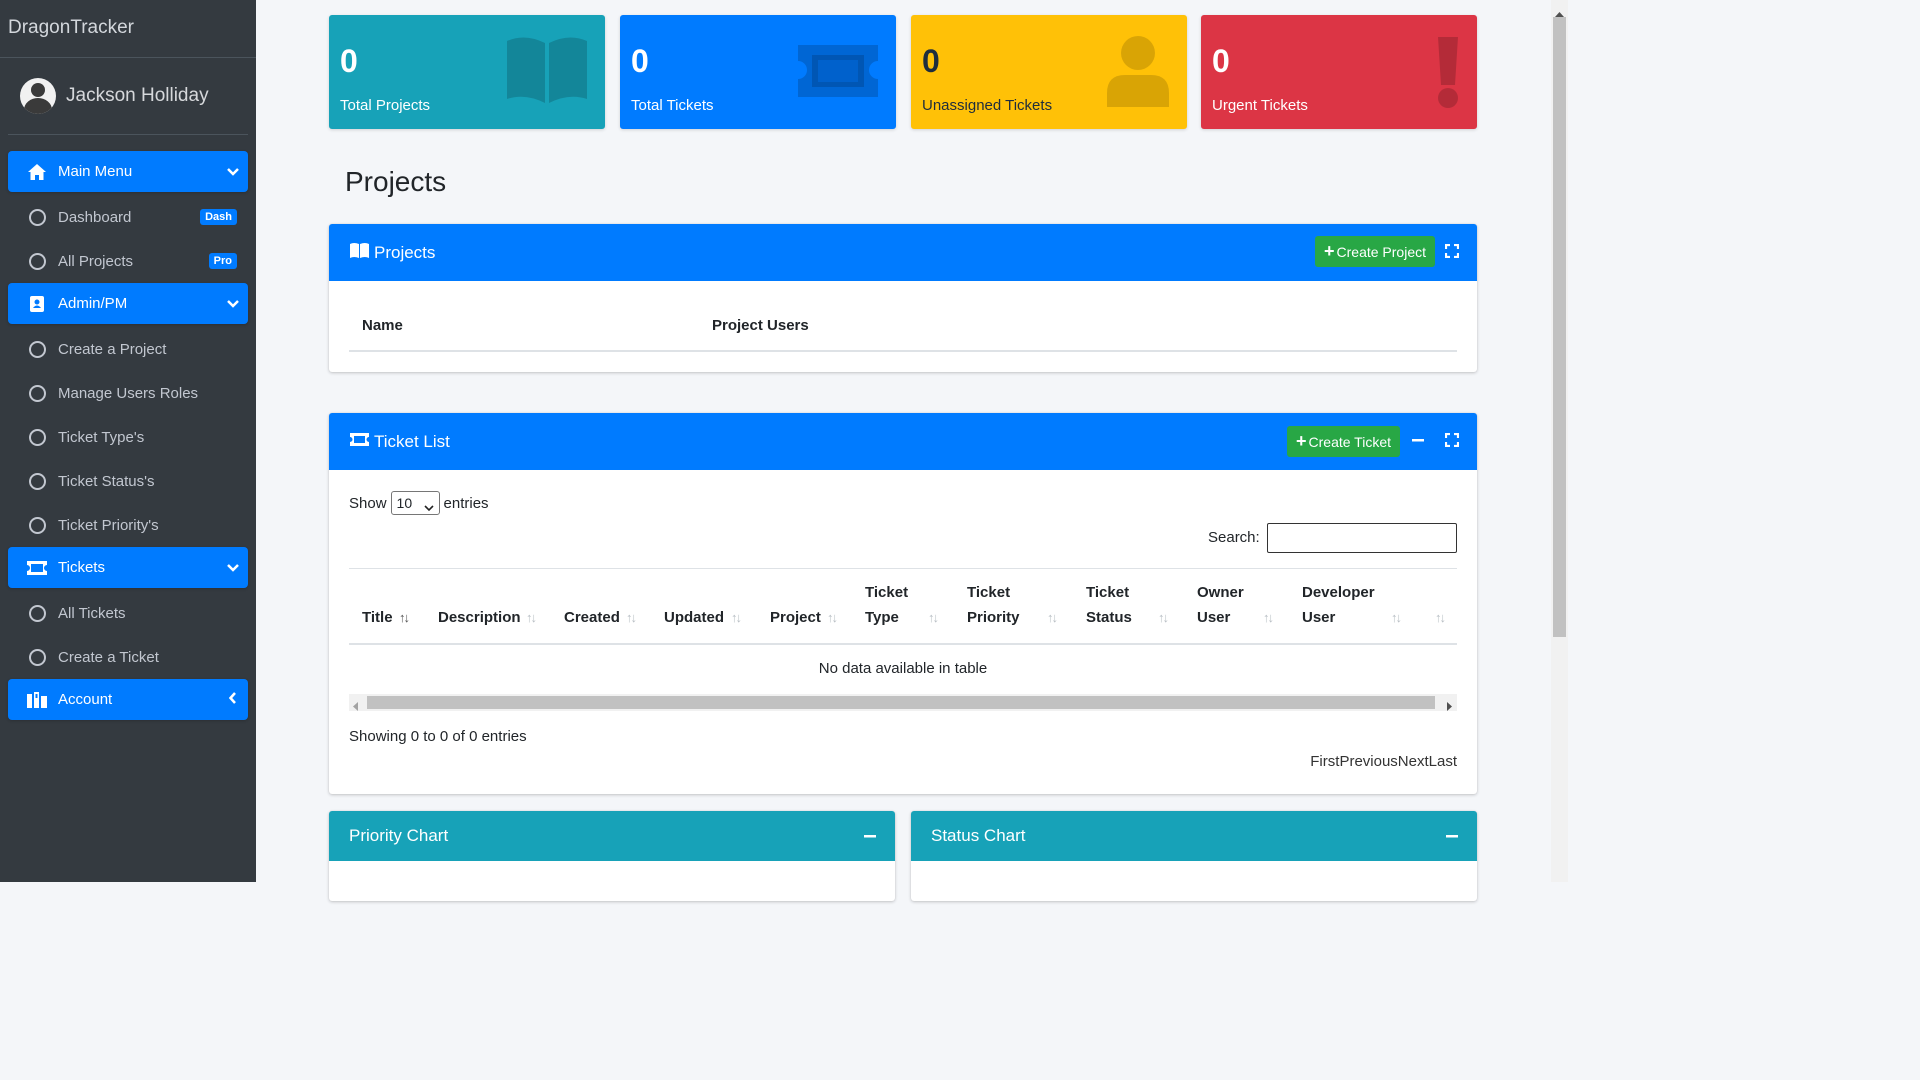 The image size is (1920, 1080). What do you see at coordinates (37, 304) in the screenshot?
I see `address-book-icon` at bounding box center [37, 304].